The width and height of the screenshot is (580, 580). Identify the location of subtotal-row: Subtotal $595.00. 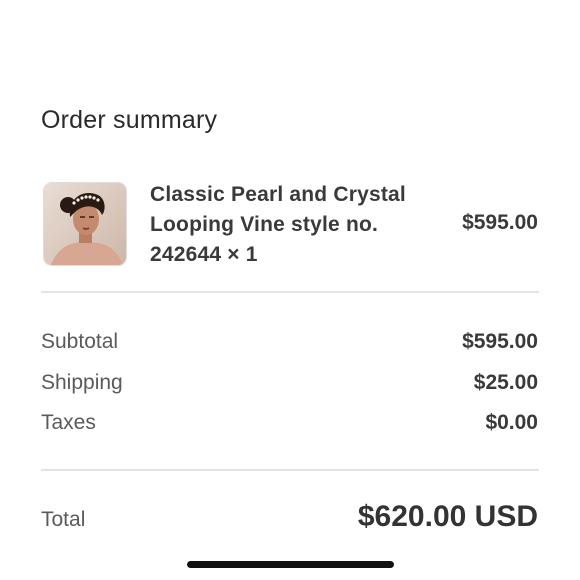
(289, 345).